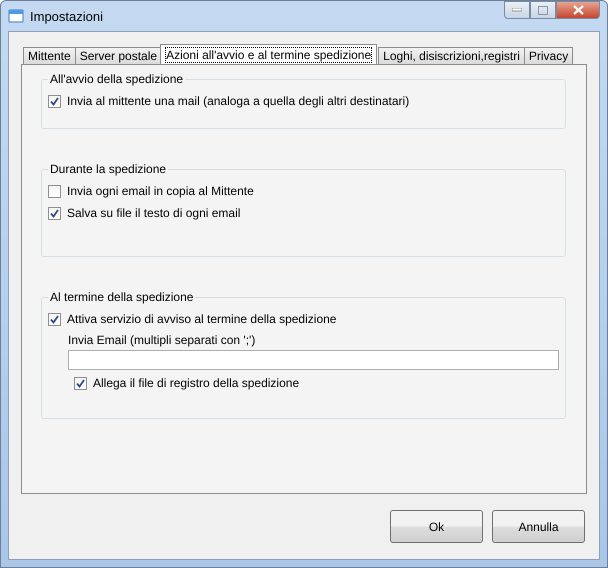 This screenshot has width=608, height=568. Describe the element at coordinates (67, 16) in the screenshot. I see `window-title: Impostazioni` at that location.